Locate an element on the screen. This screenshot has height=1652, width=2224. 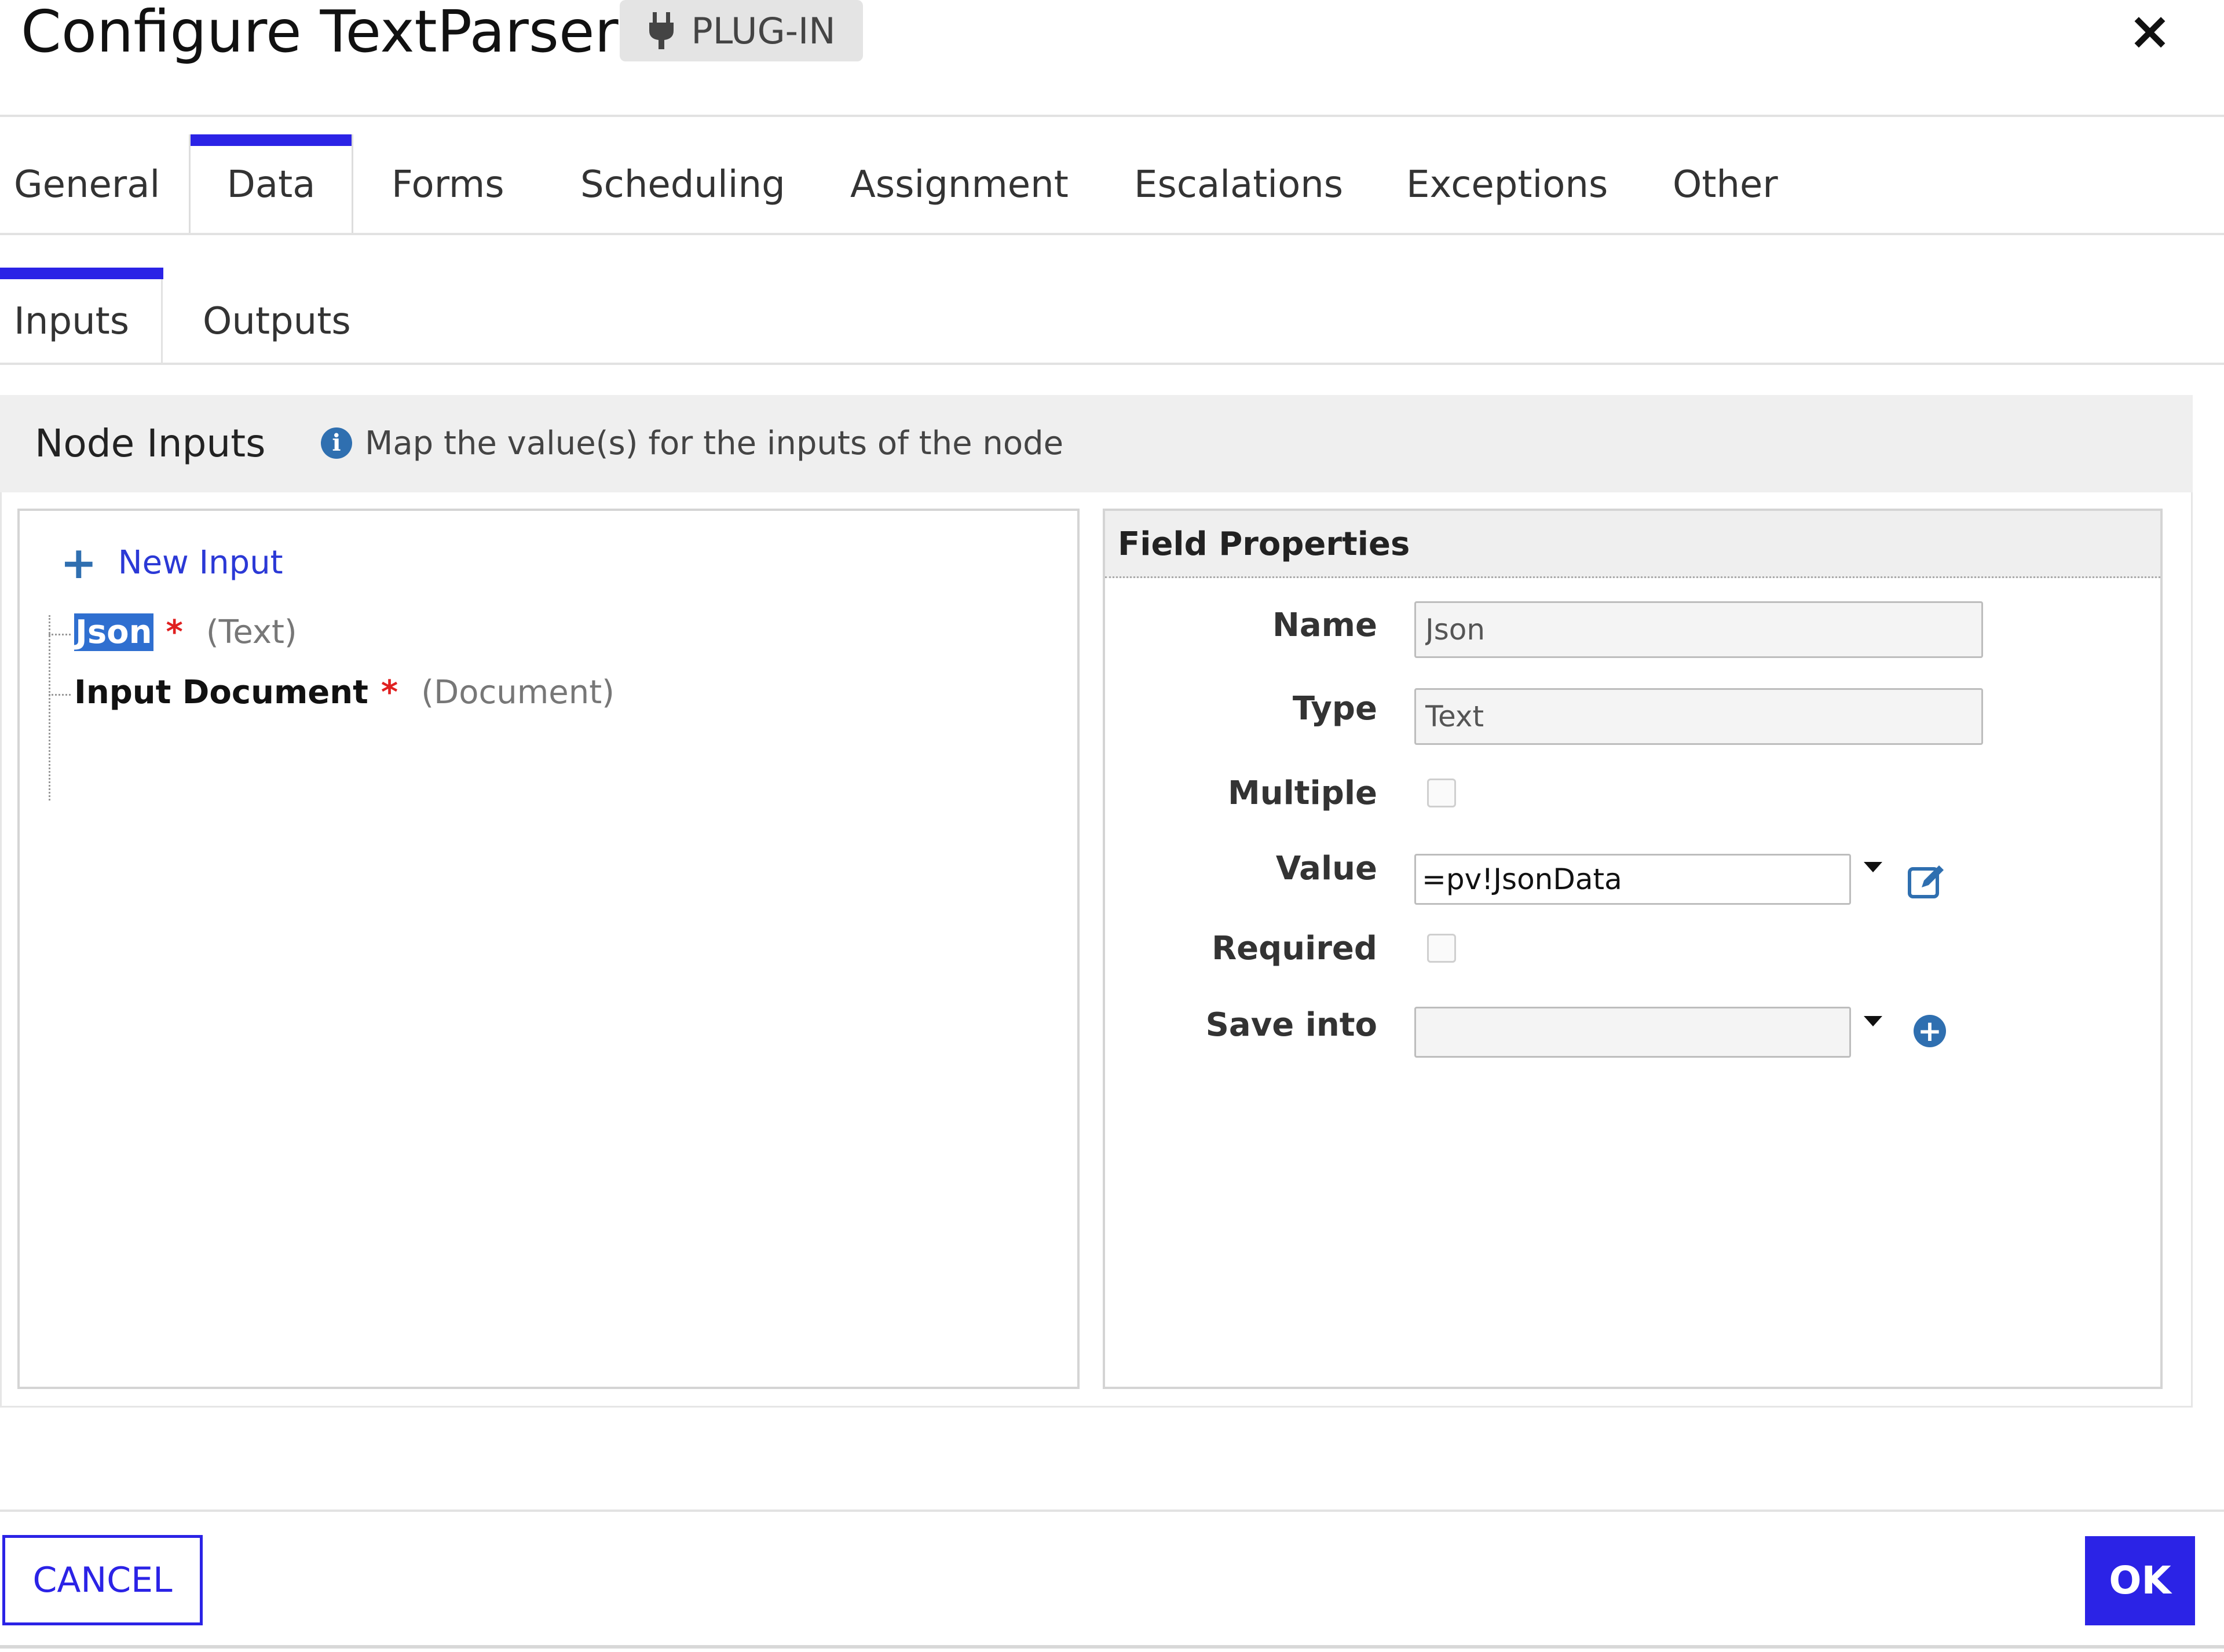
save-into-field is located at coordinates (1633, 1032).